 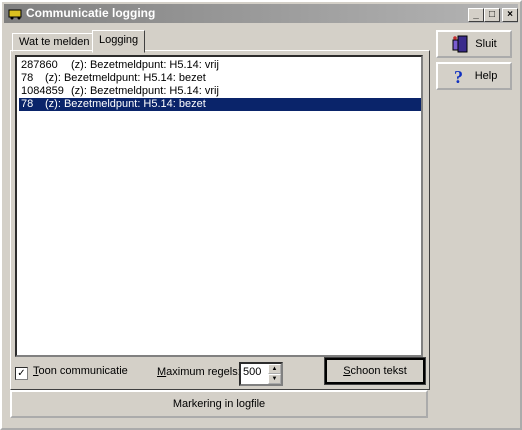 What do you see at coordinates (220, 78) in the screenshot?
I see `log-row: 78 (z): Bezetmeldpunt: H5.14: bezet` at bounding box center [220, 78].